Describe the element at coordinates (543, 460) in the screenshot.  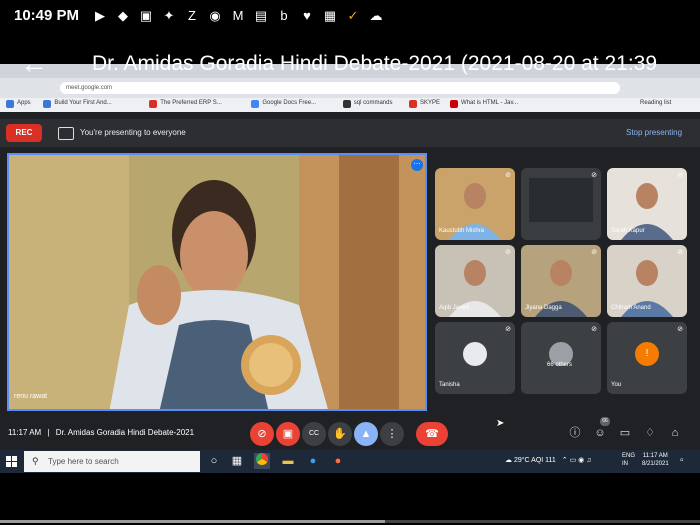
I see `aqi: AQI 111` at that location.